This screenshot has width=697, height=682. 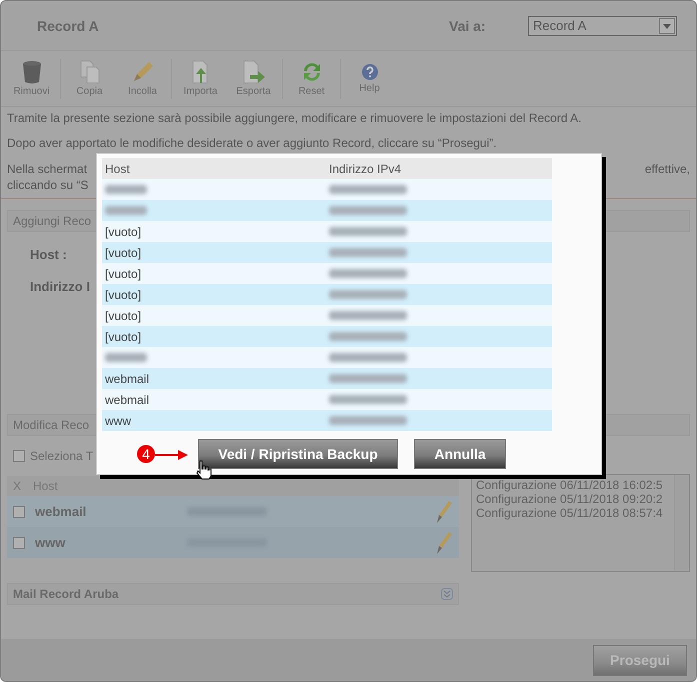 What do you see at coordinates (667, 26) in the screenshot?
I see `caret-icon` at bounding box center [667, 26].